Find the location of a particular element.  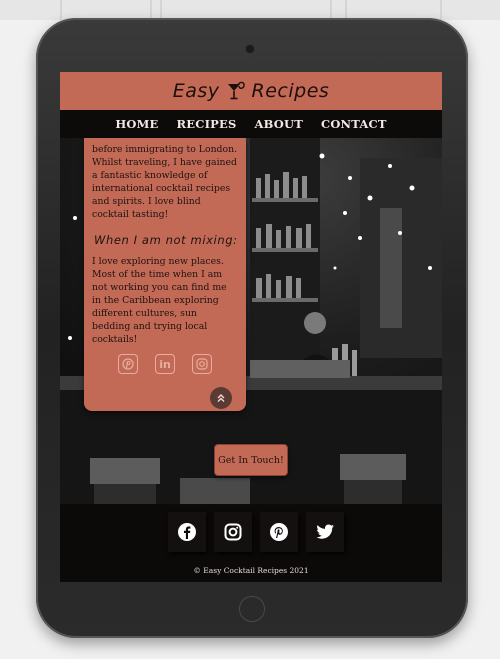

camera is located at coordinates (250, 49).